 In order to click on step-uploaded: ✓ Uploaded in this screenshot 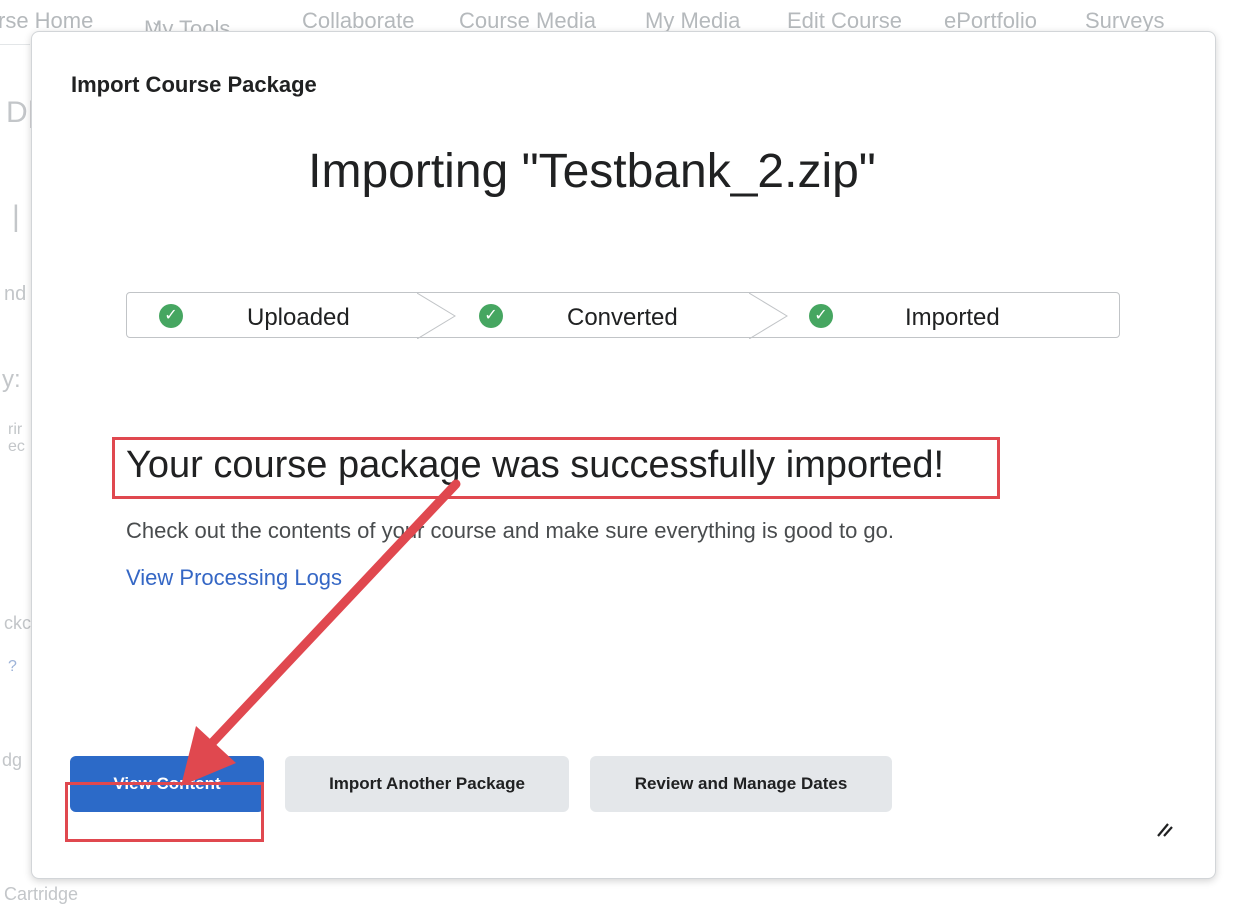, I will do `click(292, 316)`.